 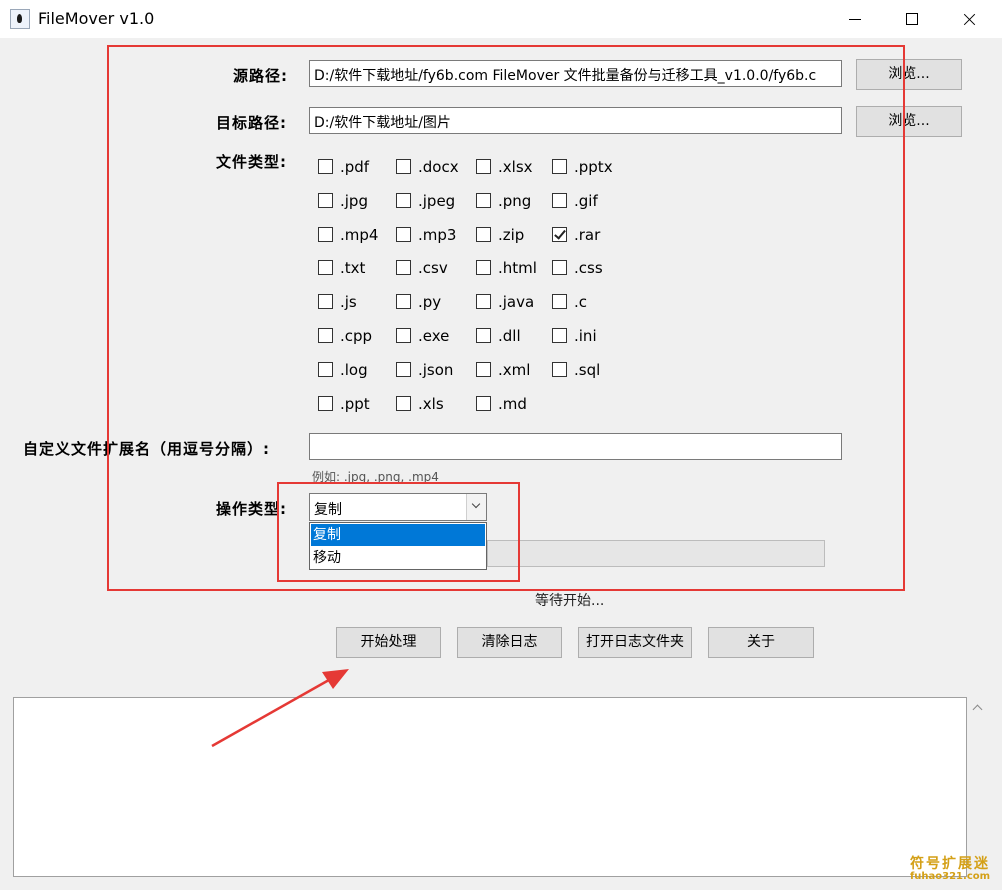 I want to click on checkbox-label: .csv, so click(x=433, y=268).